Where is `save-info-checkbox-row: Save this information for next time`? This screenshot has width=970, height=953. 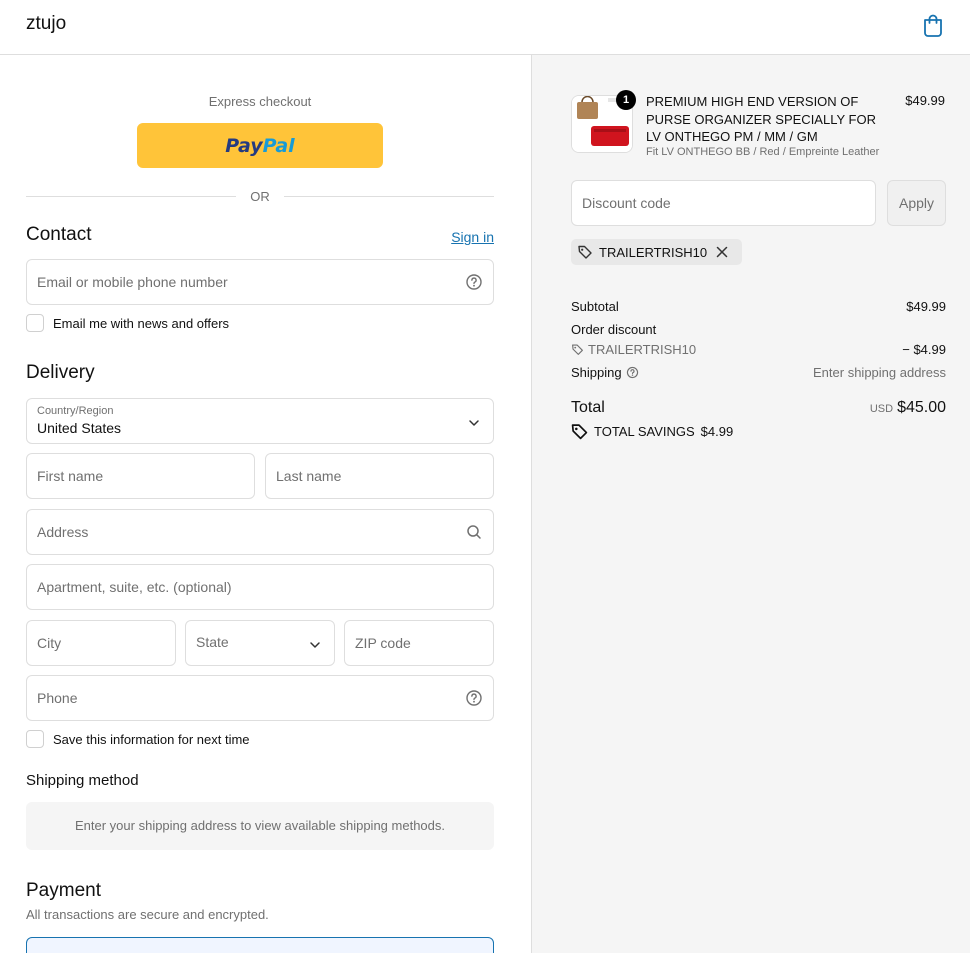
save-info-checkbox-row: Save this information for next time is located at coordinates (138, 739).